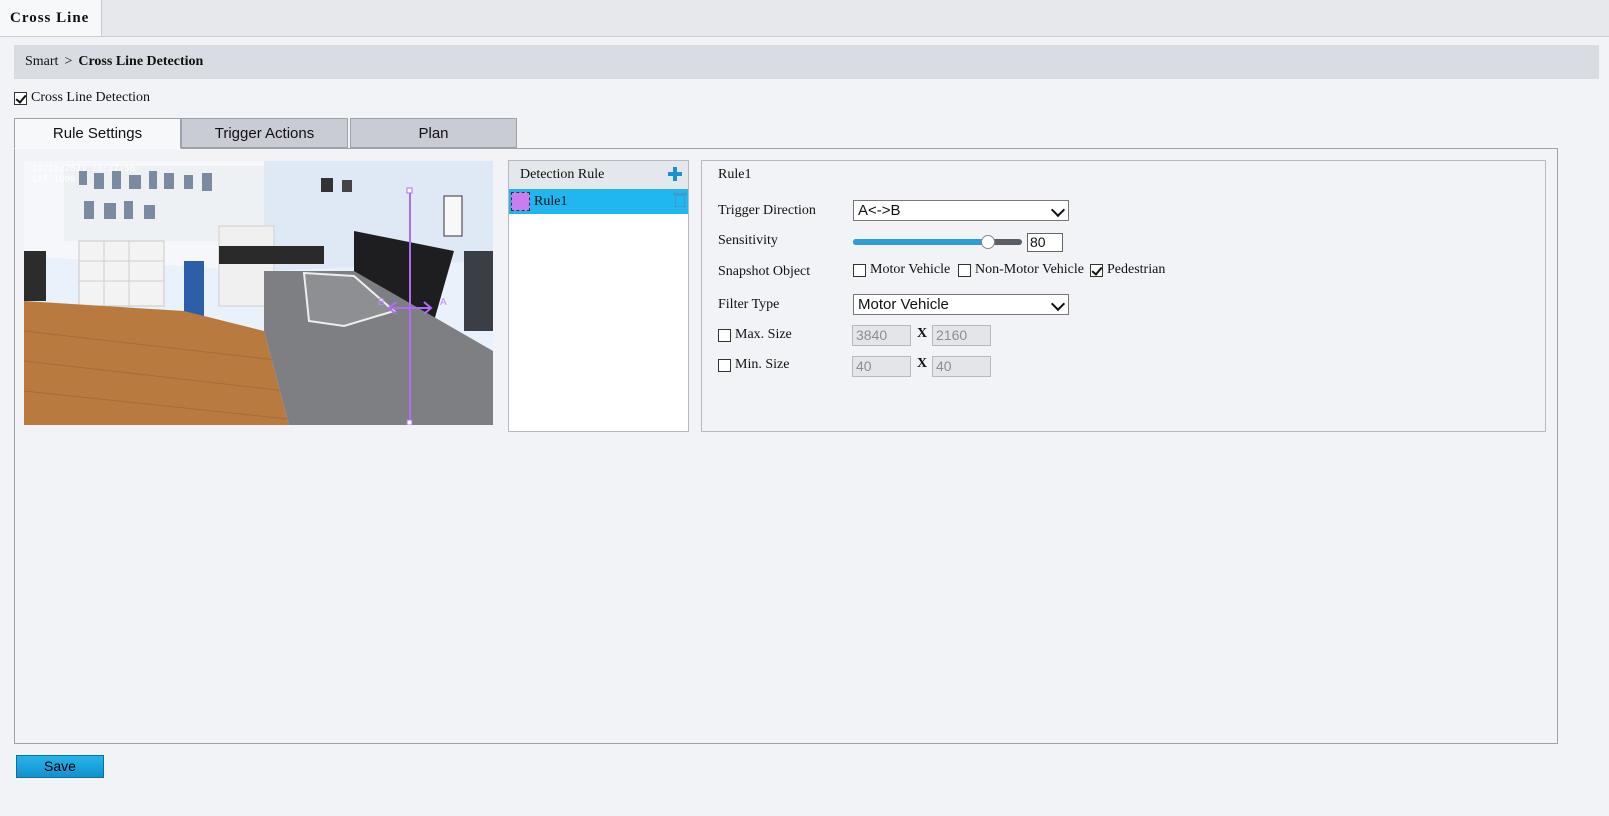  Describe the element at coordinates (90, 97) in the screenshot. I see `enable-label: Cross Line Detection` at that location.